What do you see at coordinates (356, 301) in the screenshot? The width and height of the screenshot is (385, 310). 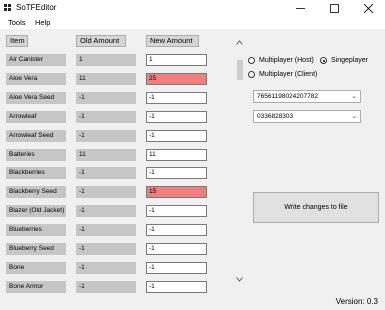 I see `version-label: Version: 0.3` at bounding box center [356, 301].